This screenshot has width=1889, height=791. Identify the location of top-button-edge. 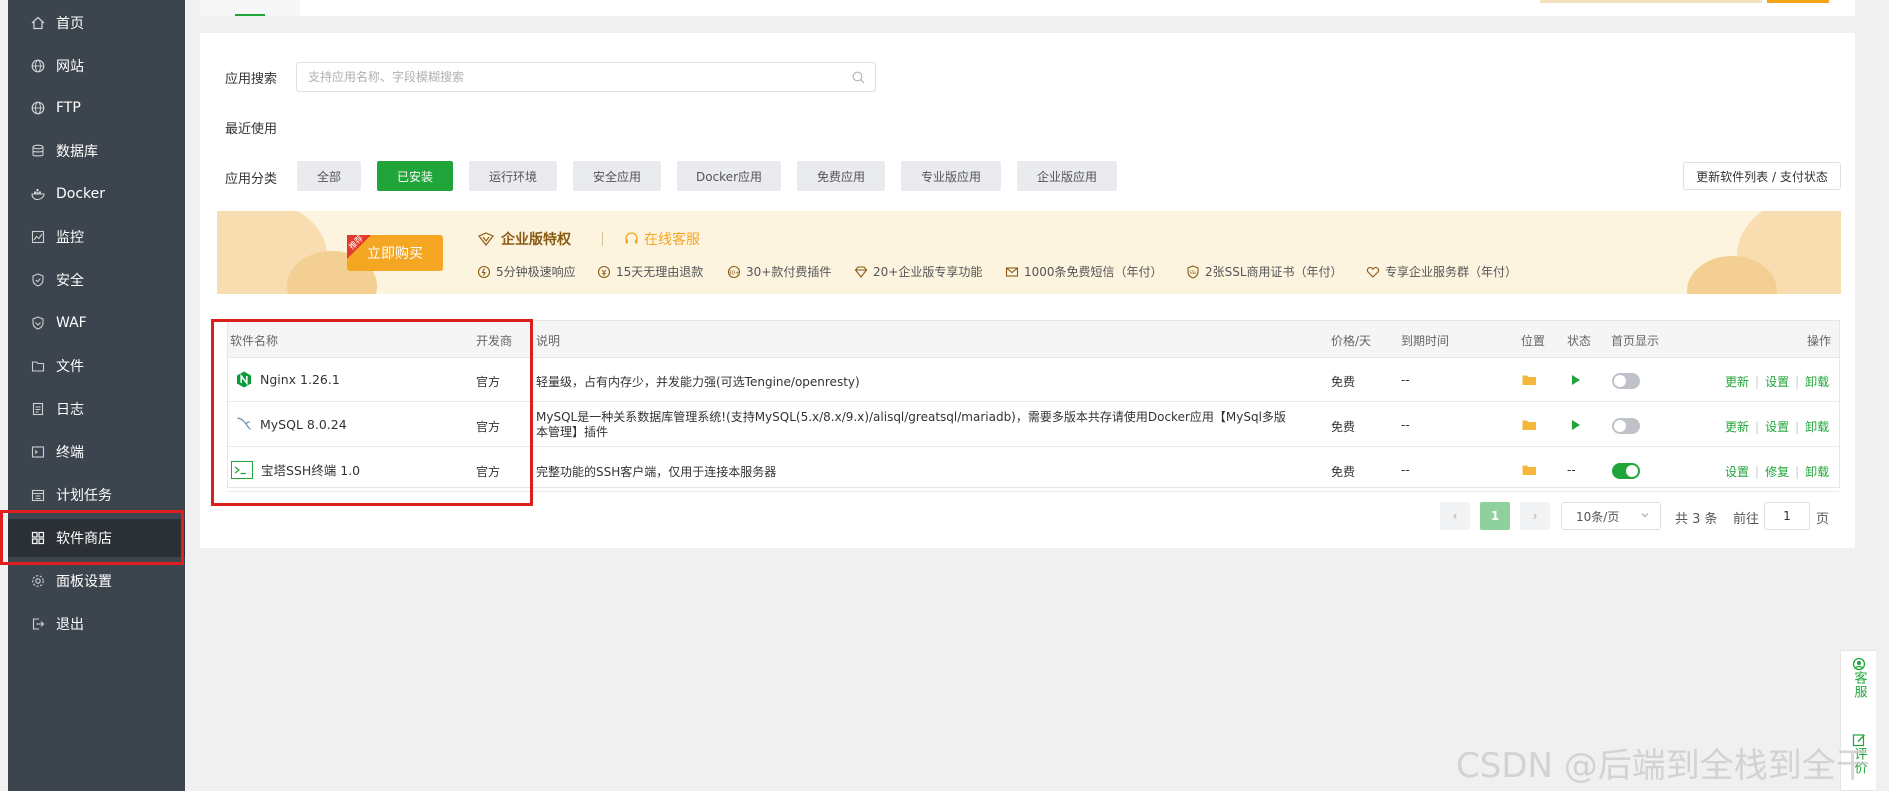
(1798, 1).